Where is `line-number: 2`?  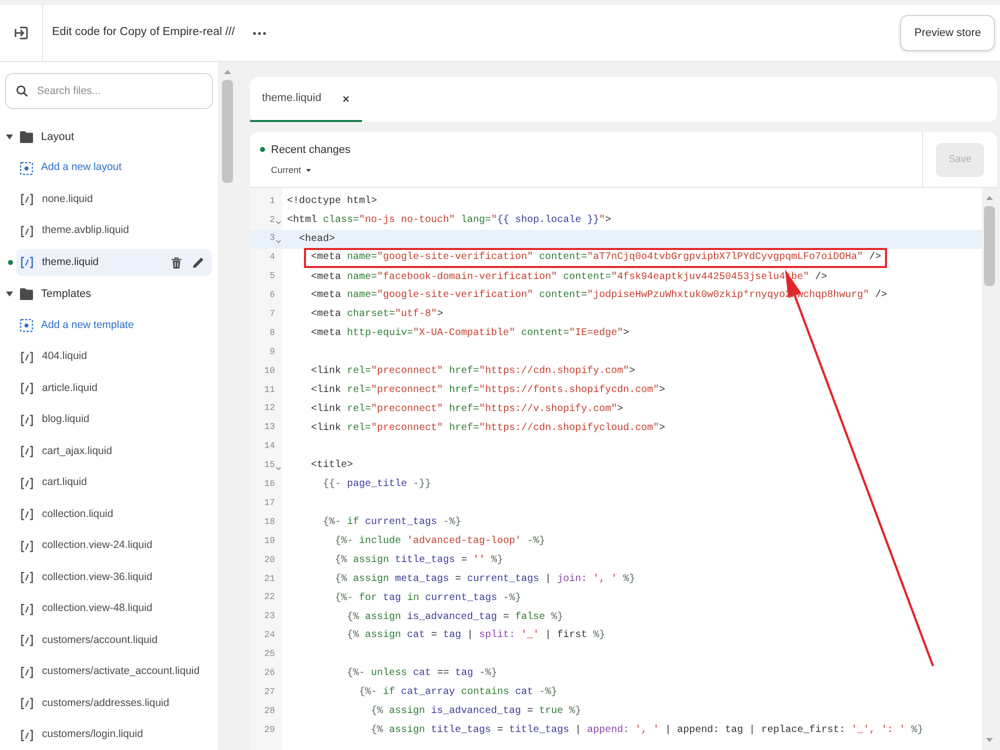 line-number: 2 is located at coordinates (271, 220).